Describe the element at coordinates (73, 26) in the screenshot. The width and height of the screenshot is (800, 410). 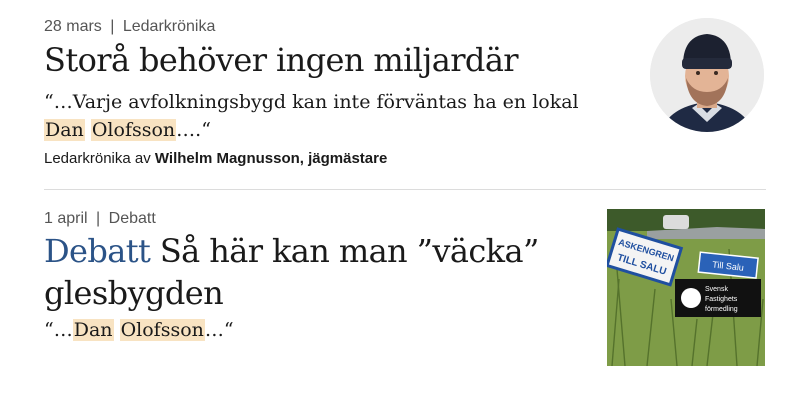
I see `article-date: 28 mars` at that location.